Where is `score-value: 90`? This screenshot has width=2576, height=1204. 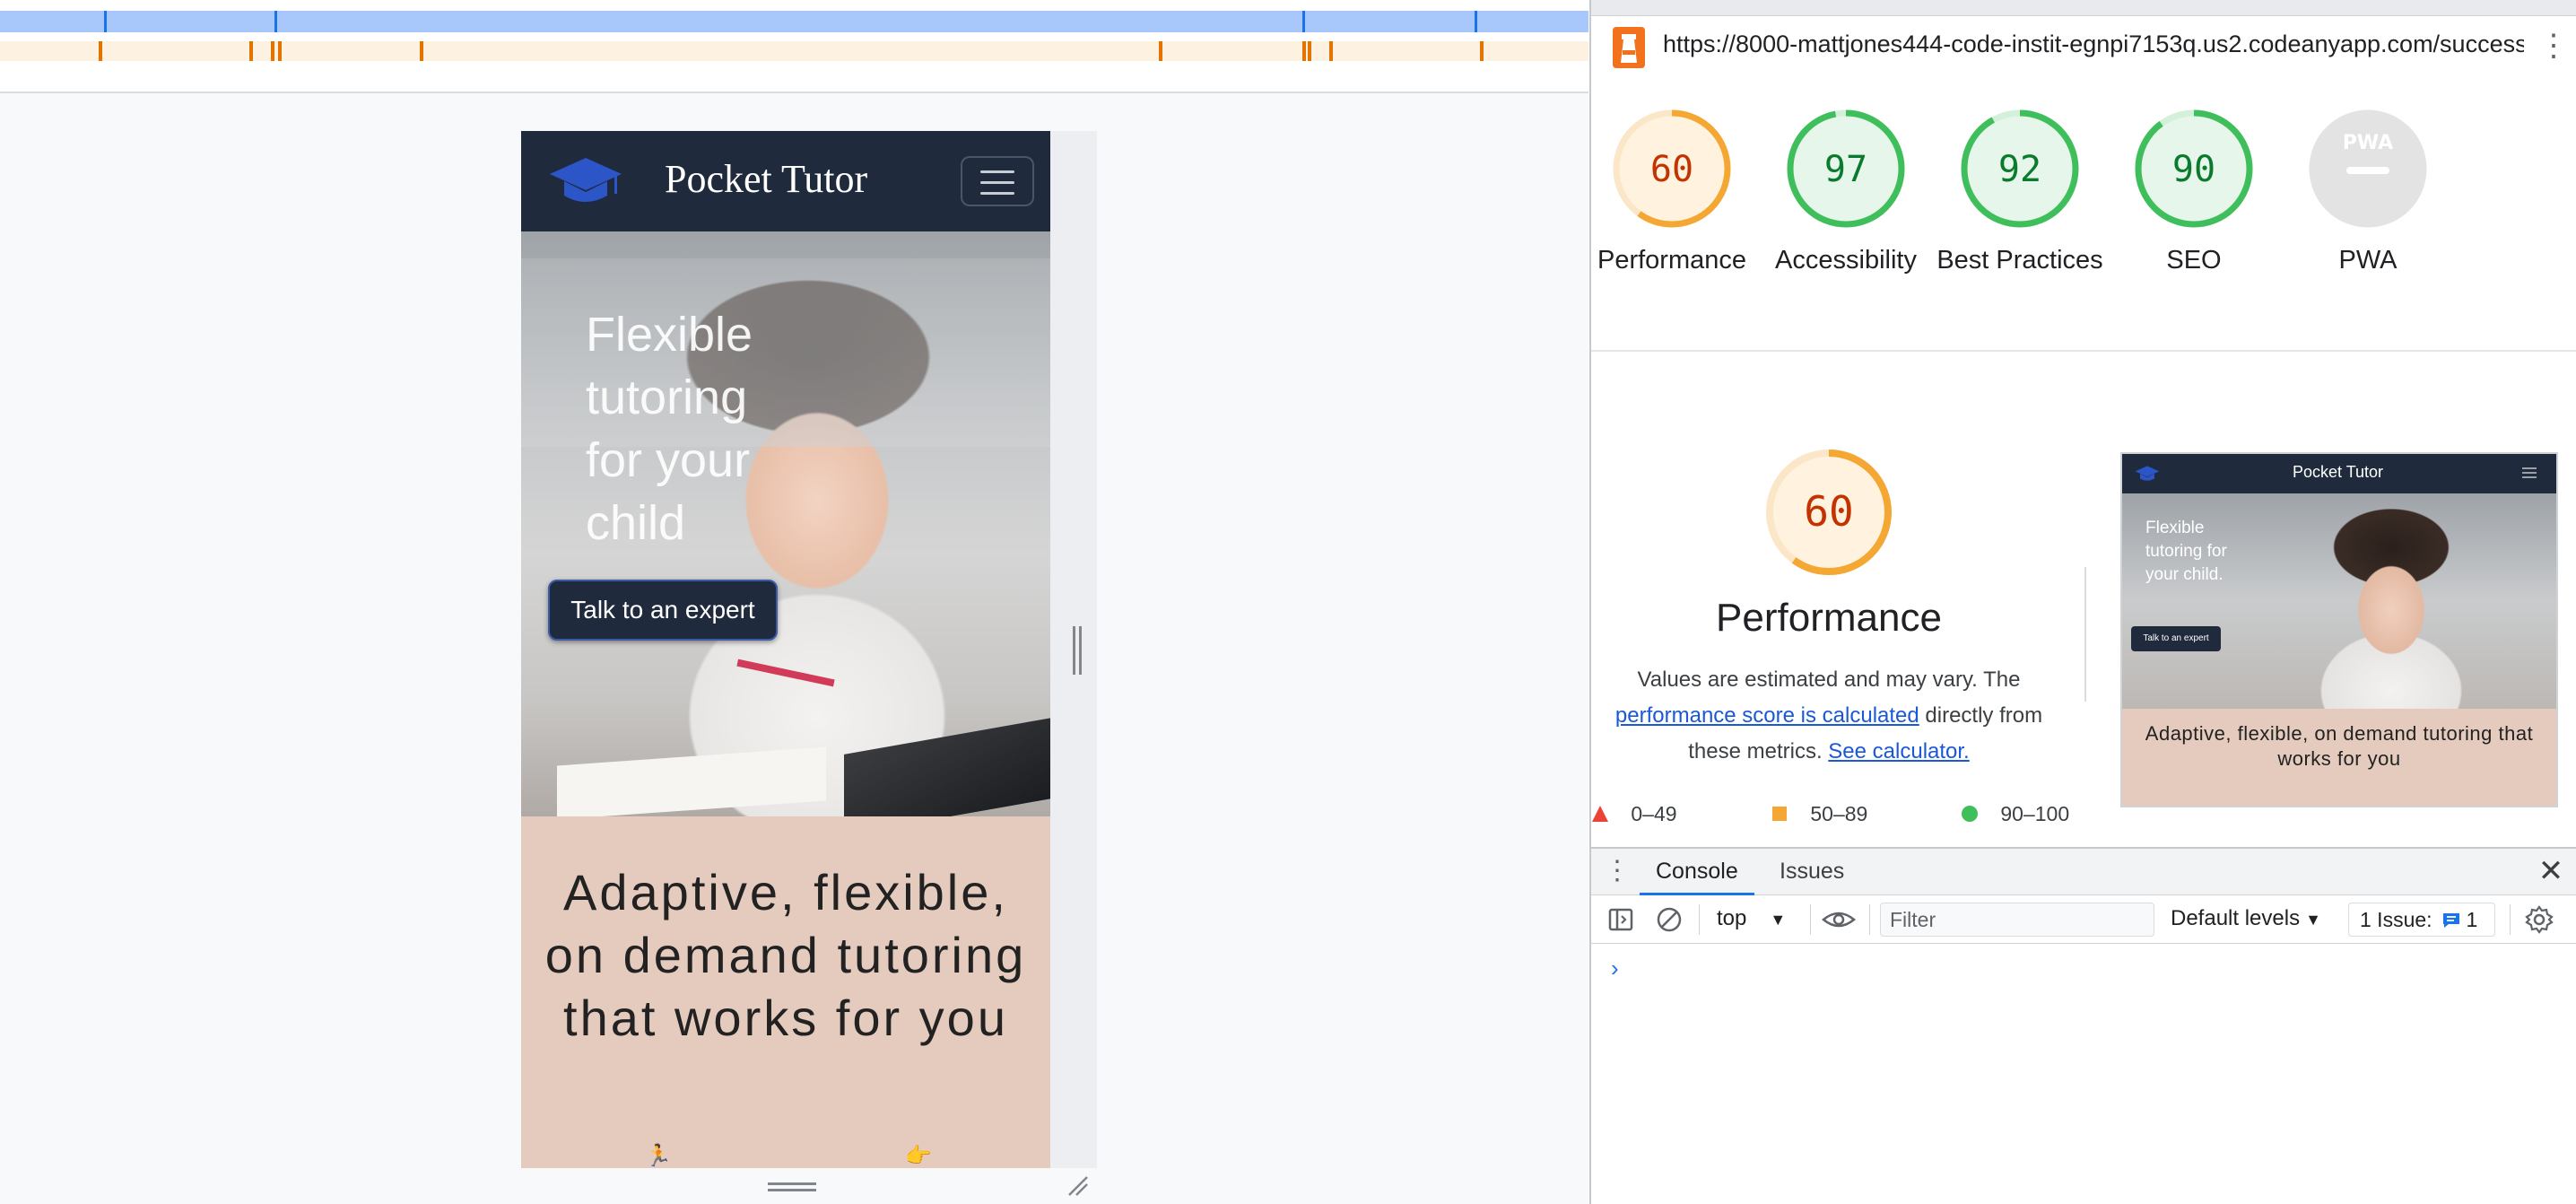
score-value: 90 is located at coordinates (2193, 169).